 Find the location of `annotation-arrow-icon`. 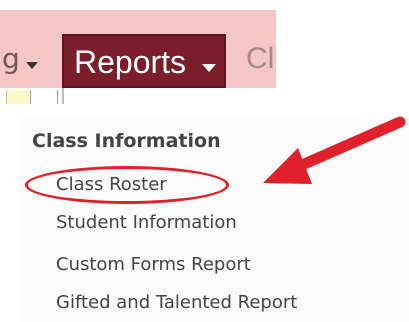

annotation-arrow-icon is located at coordinates (334, 150).